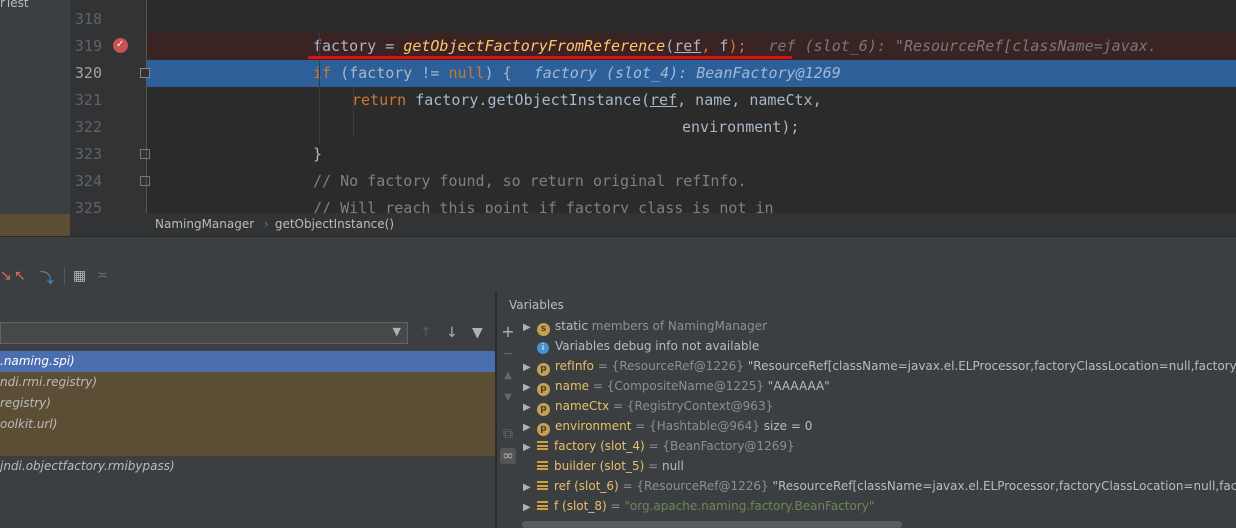  Describe the element at coordinates (749, 100) in the screenshot. I see `token: , name, nameCtx,` at that location.